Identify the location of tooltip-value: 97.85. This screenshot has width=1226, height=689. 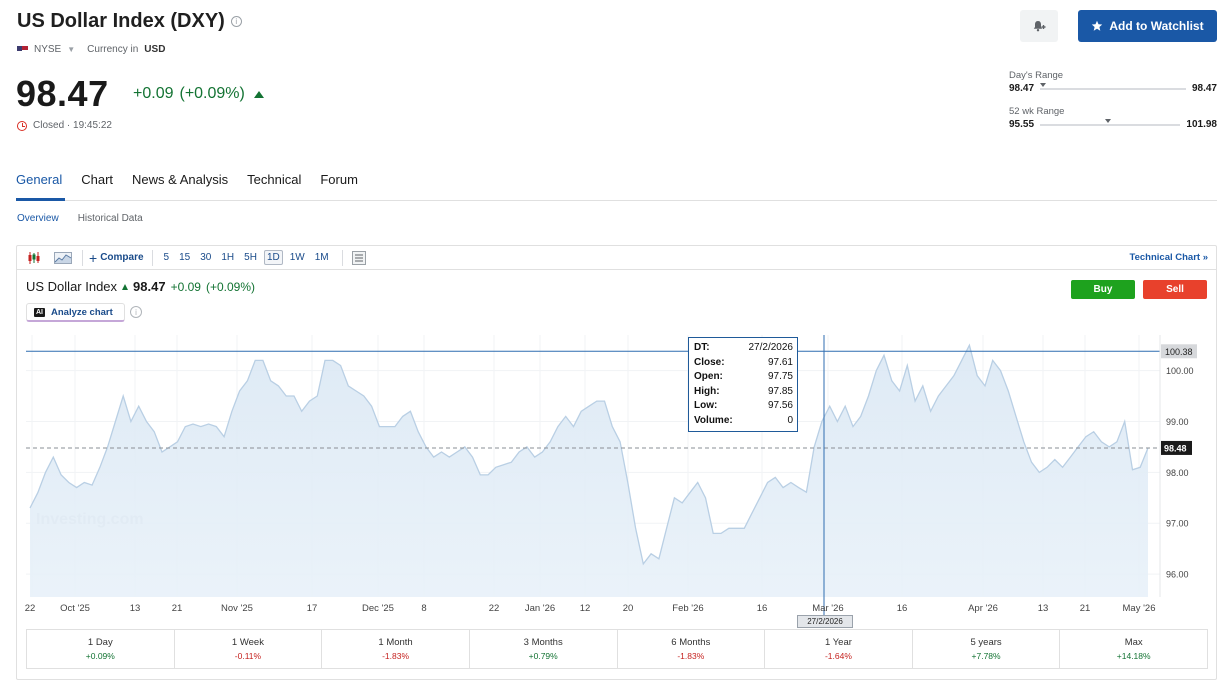
(780, 391).